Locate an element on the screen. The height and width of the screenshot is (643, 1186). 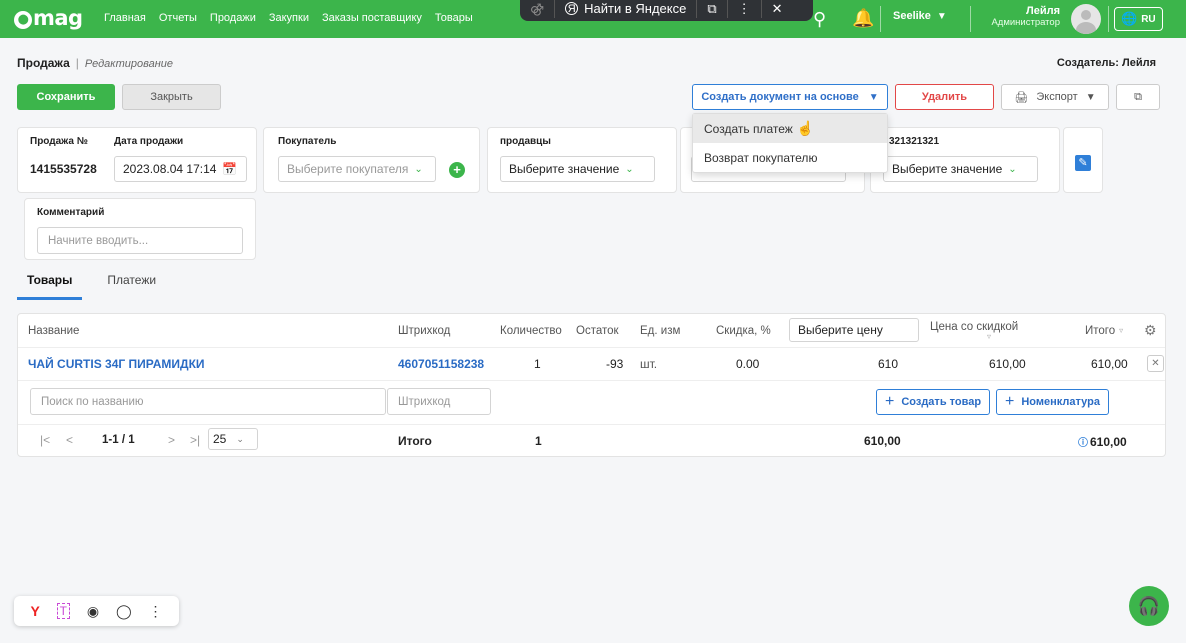
column-header-qty: Количество is located at coordinates (531, 330).